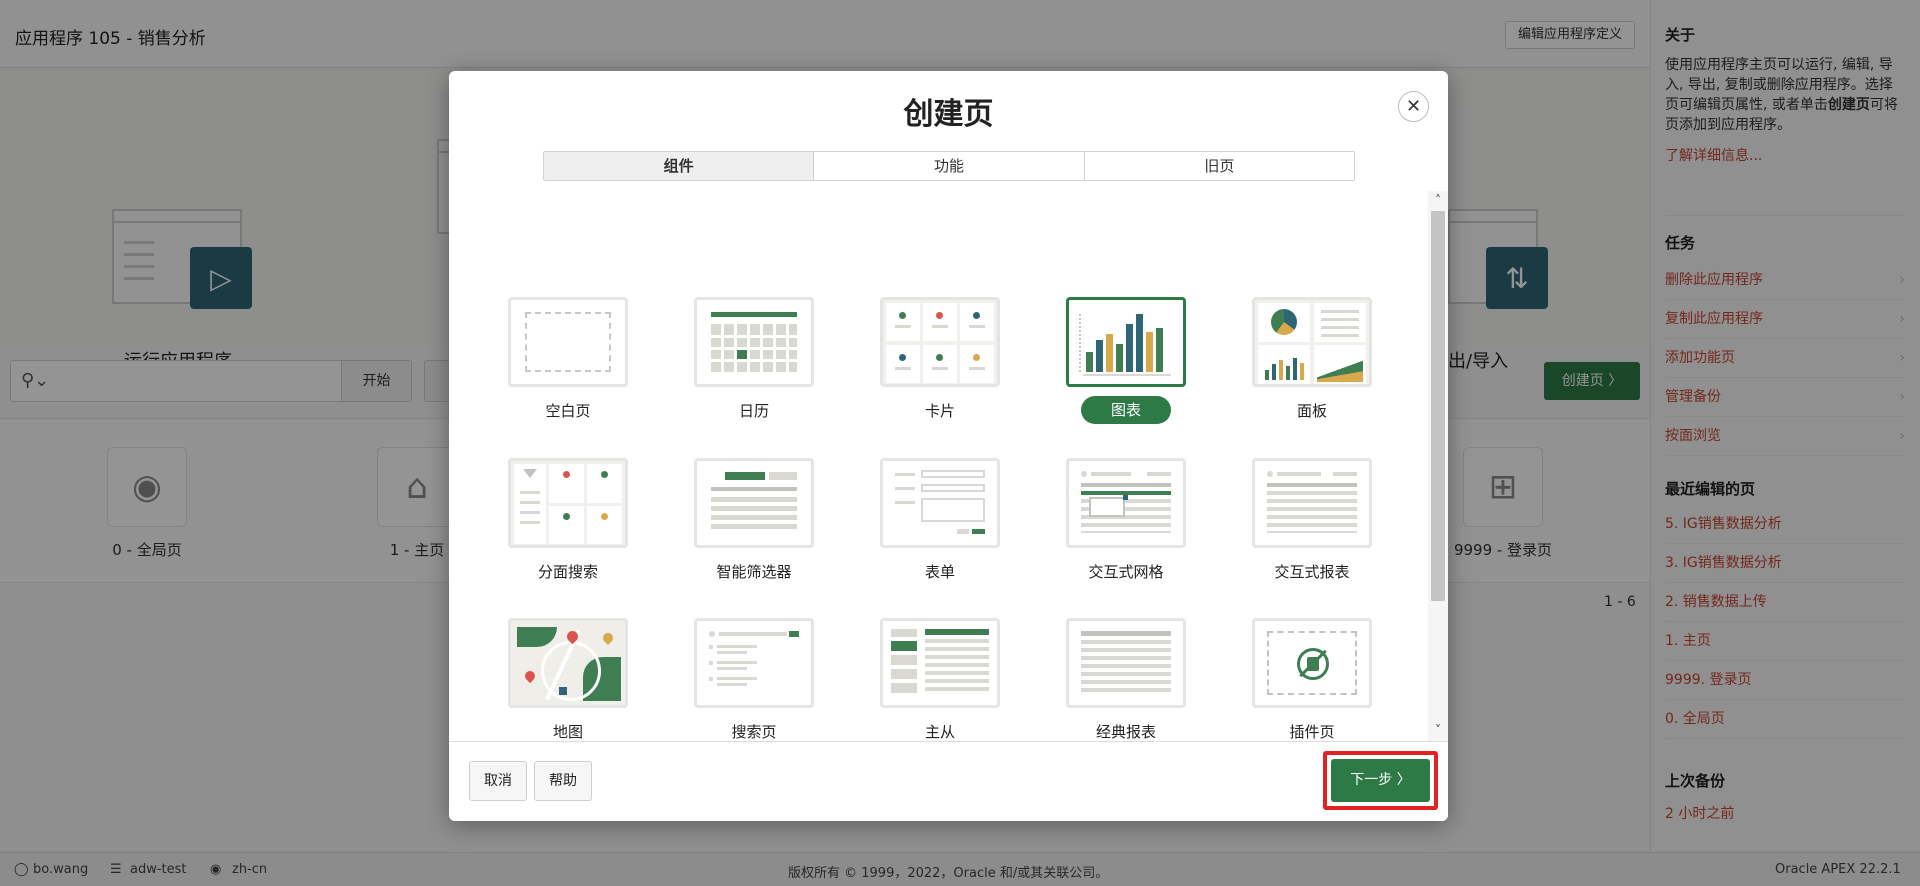  What do you see at coordinates (754, 342) in the screenshot?
I see `calendar-thumbnail` at bounding box center [754, 342].